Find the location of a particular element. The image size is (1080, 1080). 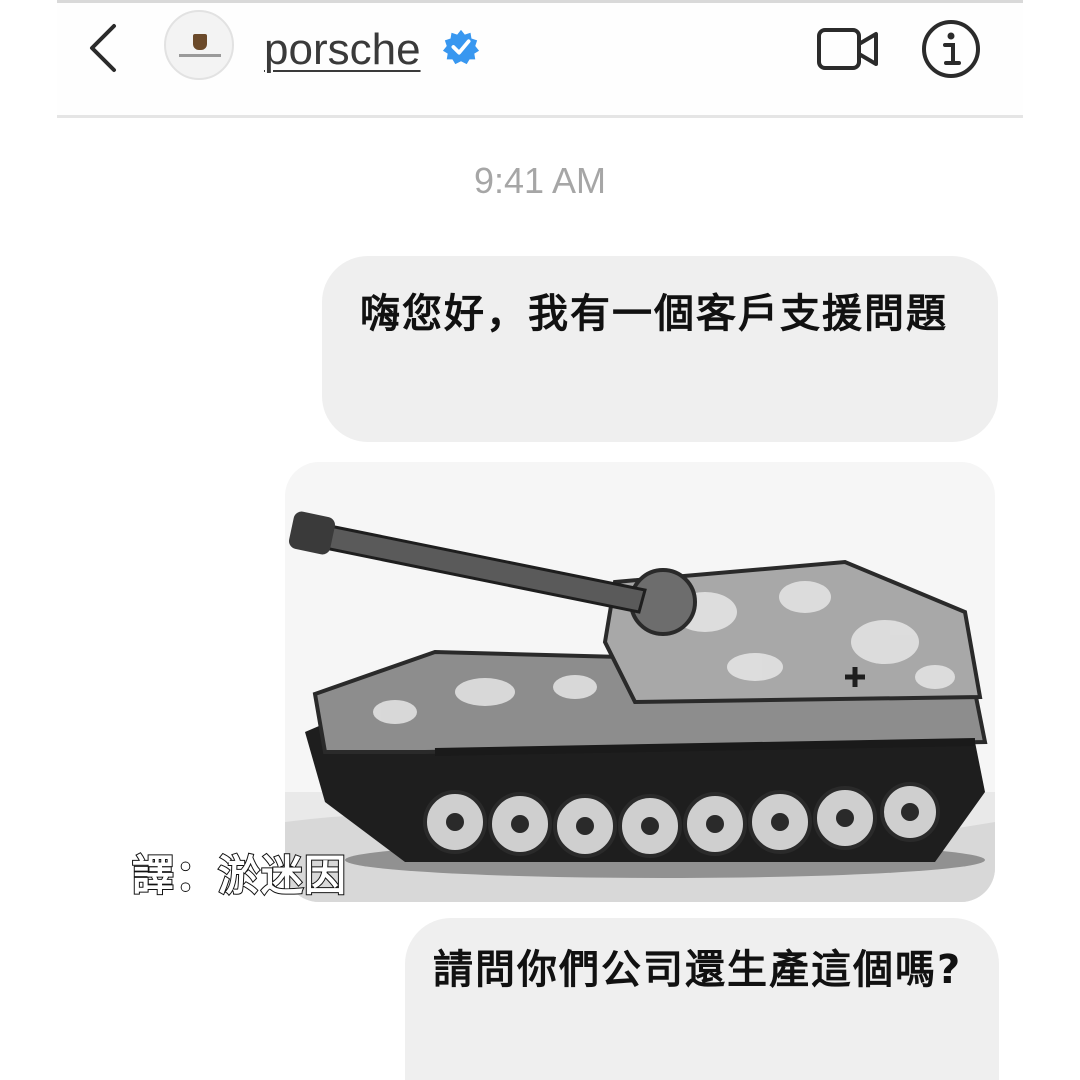

divider is located at coordinates (540, 1).